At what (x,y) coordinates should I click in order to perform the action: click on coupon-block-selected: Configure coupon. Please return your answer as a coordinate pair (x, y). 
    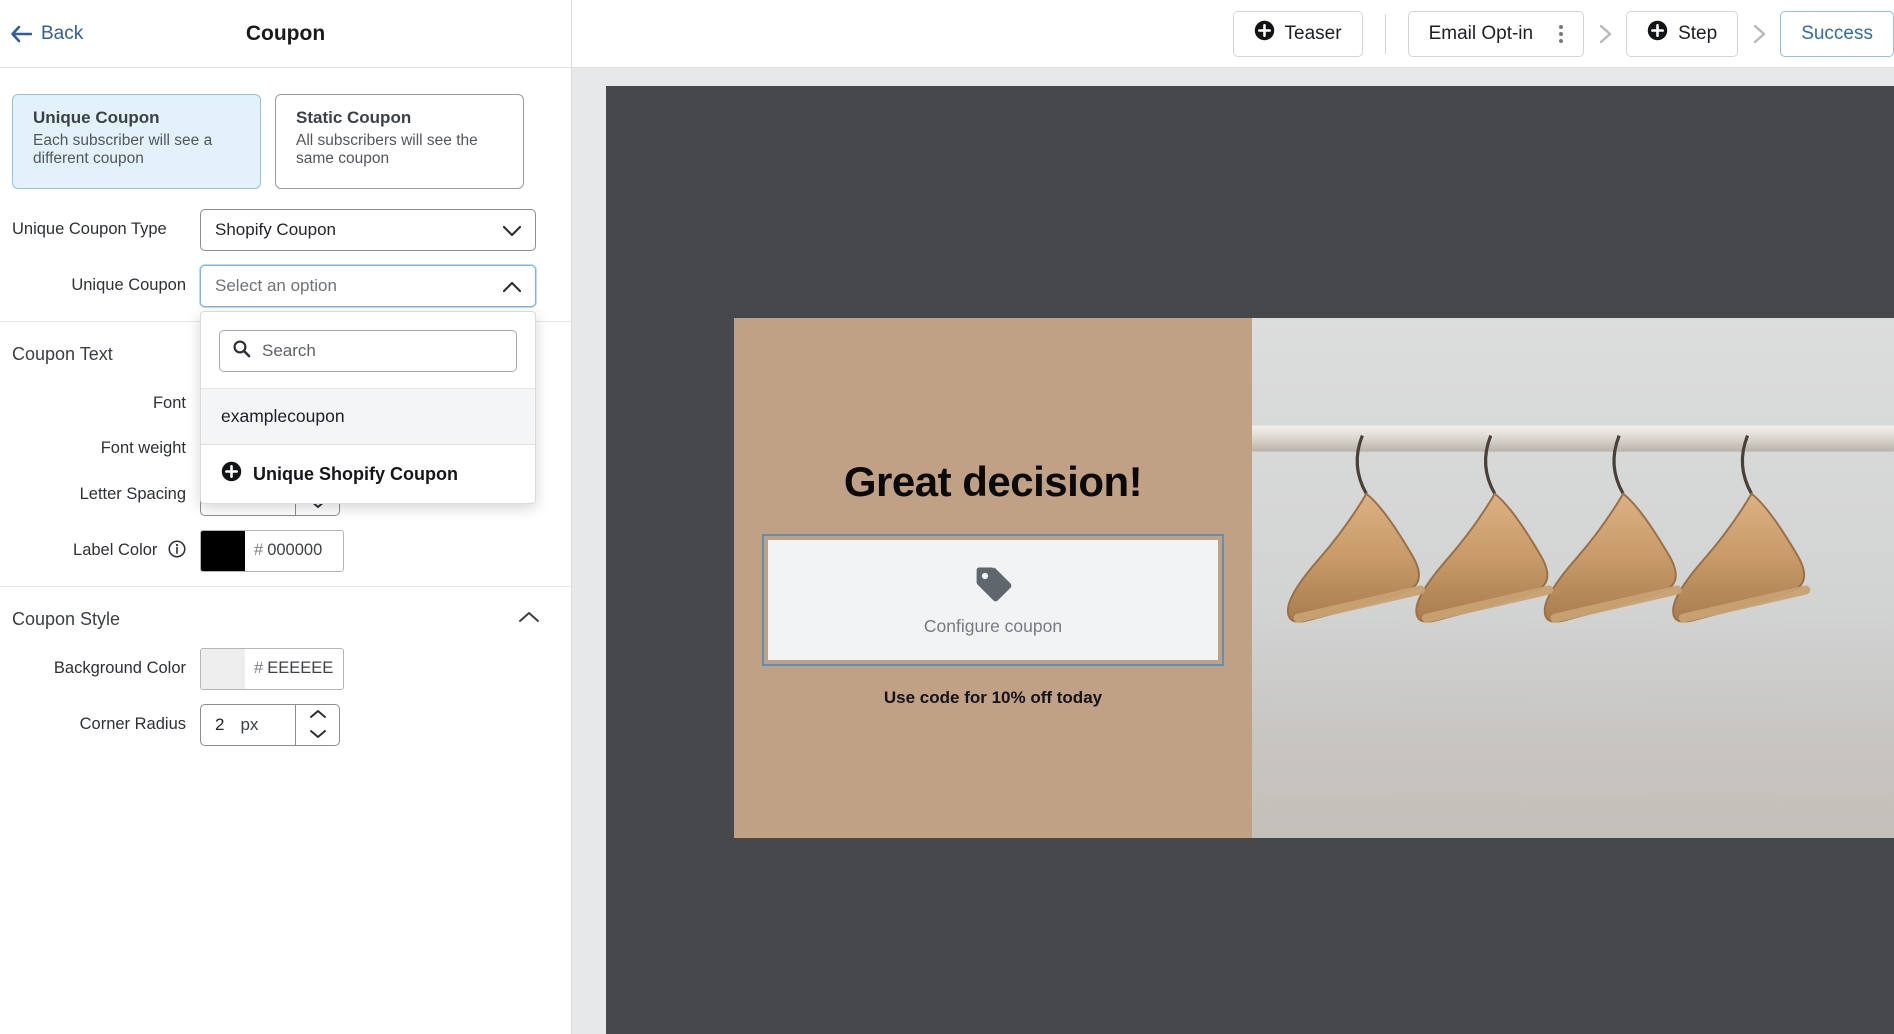
    Looking at the image, I should click on (993, 600).